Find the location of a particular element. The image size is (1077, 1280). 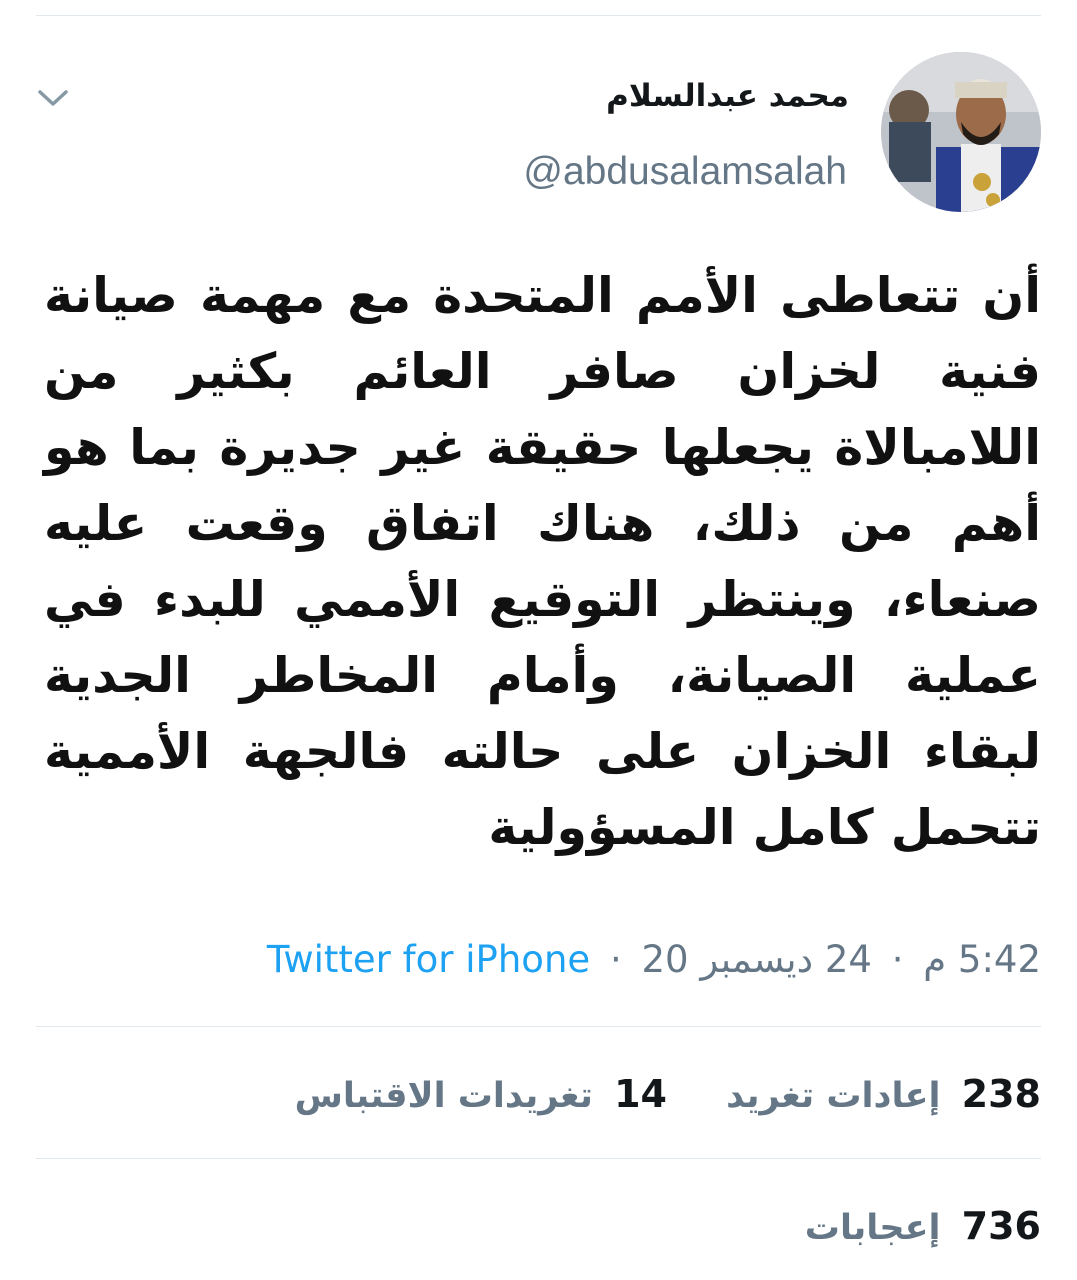

avatar is located at coordinates (961, 132).